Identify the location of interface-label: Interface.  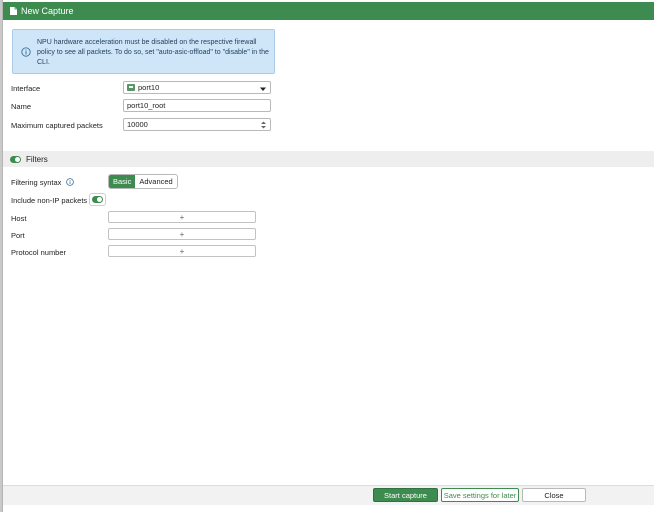
(26, 88).